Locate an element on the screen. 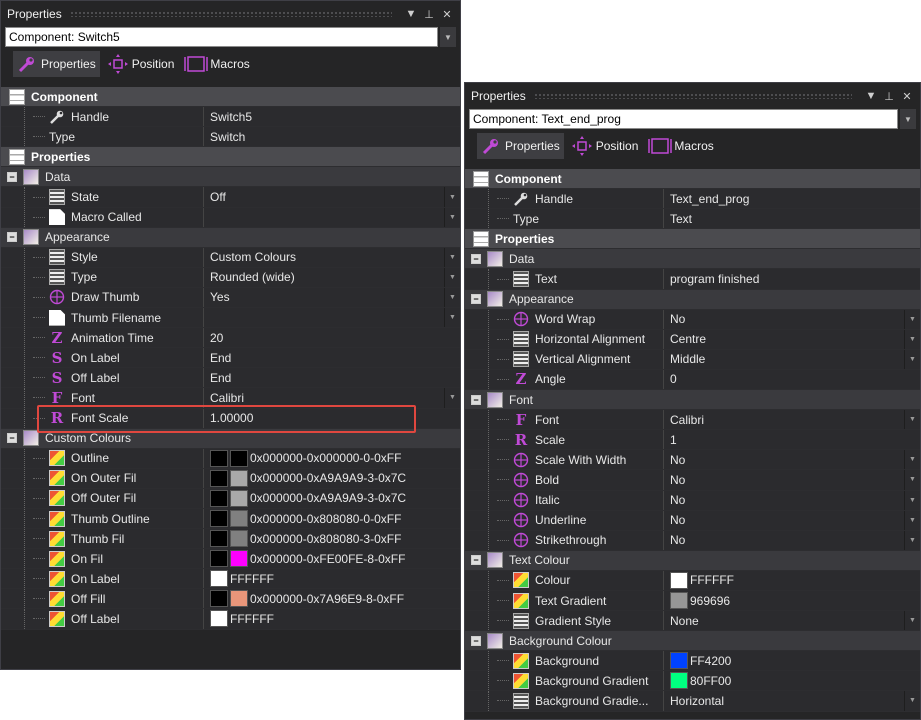 The height and width of the screenshot is (720, 921). property-row: Background Gradie... Horizontal ▼ is located at coordinates (692, 701).